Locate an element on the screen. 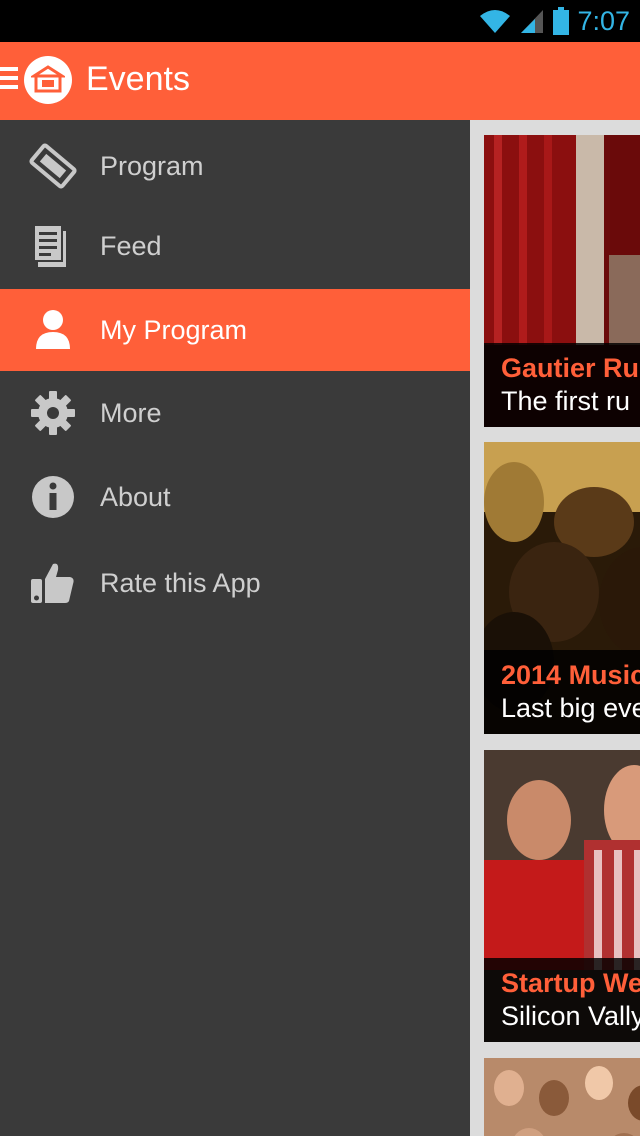  signal-icon is located at coordinates (532, 21).